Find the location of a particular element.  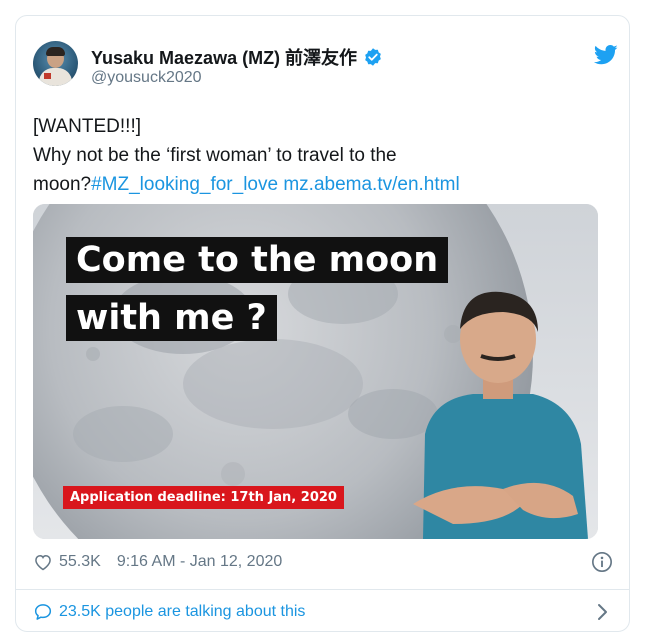

author-display-name: Yusaku Maezawa (MZ) 前澤友作 is located at coordinates (224, 57).